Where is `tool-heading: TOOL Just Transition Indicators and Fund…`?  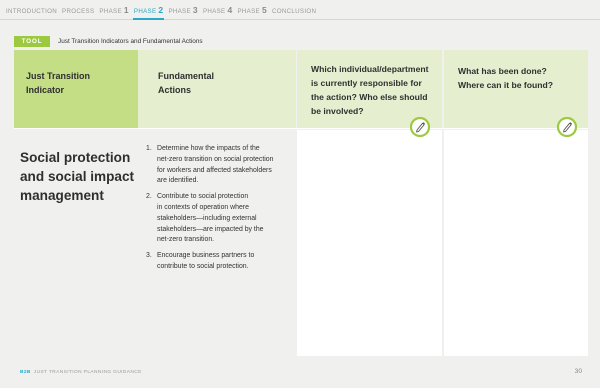
tool-heading: TOOL Just Transition Indicators and Fund… is located at coordinates (108, 41).